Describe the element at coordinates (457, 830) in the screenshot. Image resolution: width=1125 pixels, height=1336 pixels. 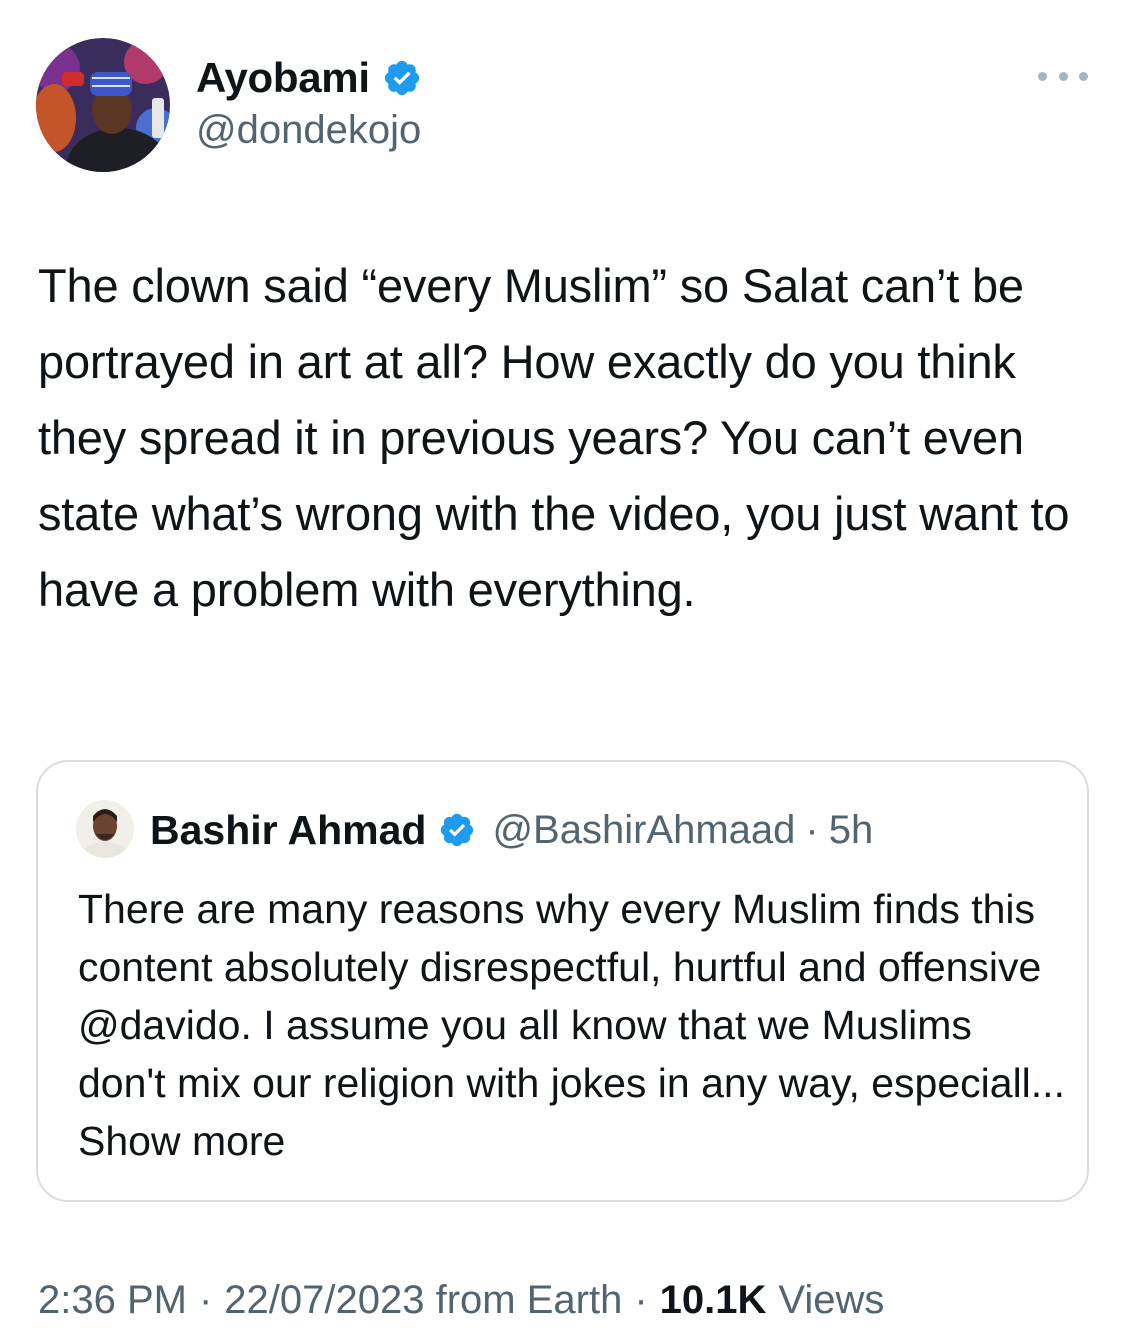
I see `quoted-verified-badge-icon` at that location.